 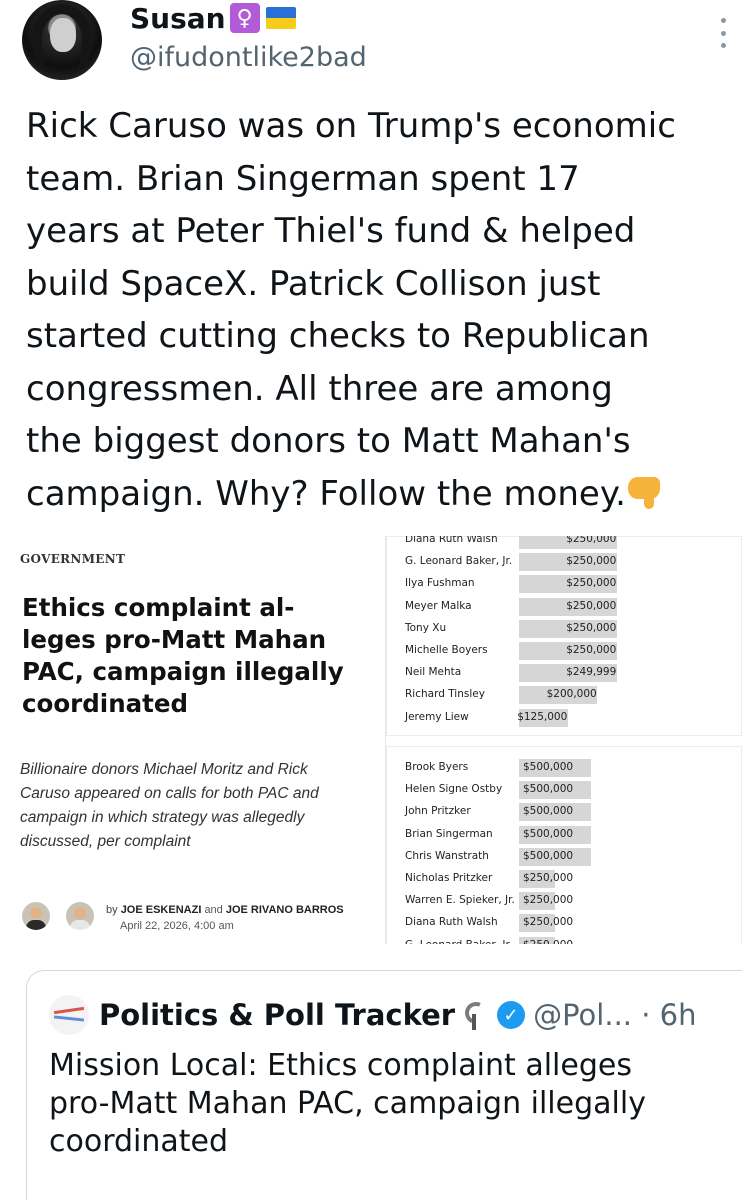 I want to click on donor-name: Nicholas Pritzker, so click(x=449, y=878).